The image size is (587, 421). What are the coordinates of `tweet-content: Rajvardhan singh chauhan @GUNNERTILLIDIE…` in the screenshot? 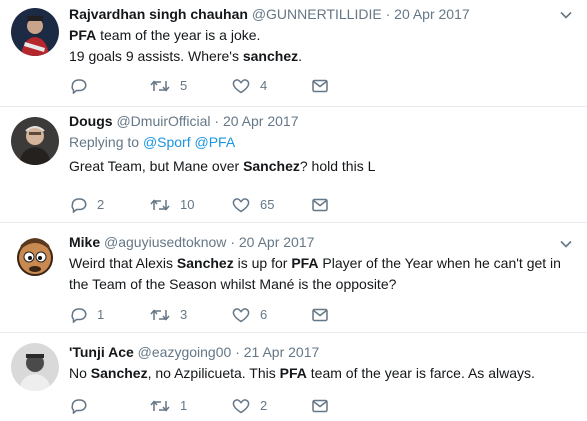 It's located at (321, 35).